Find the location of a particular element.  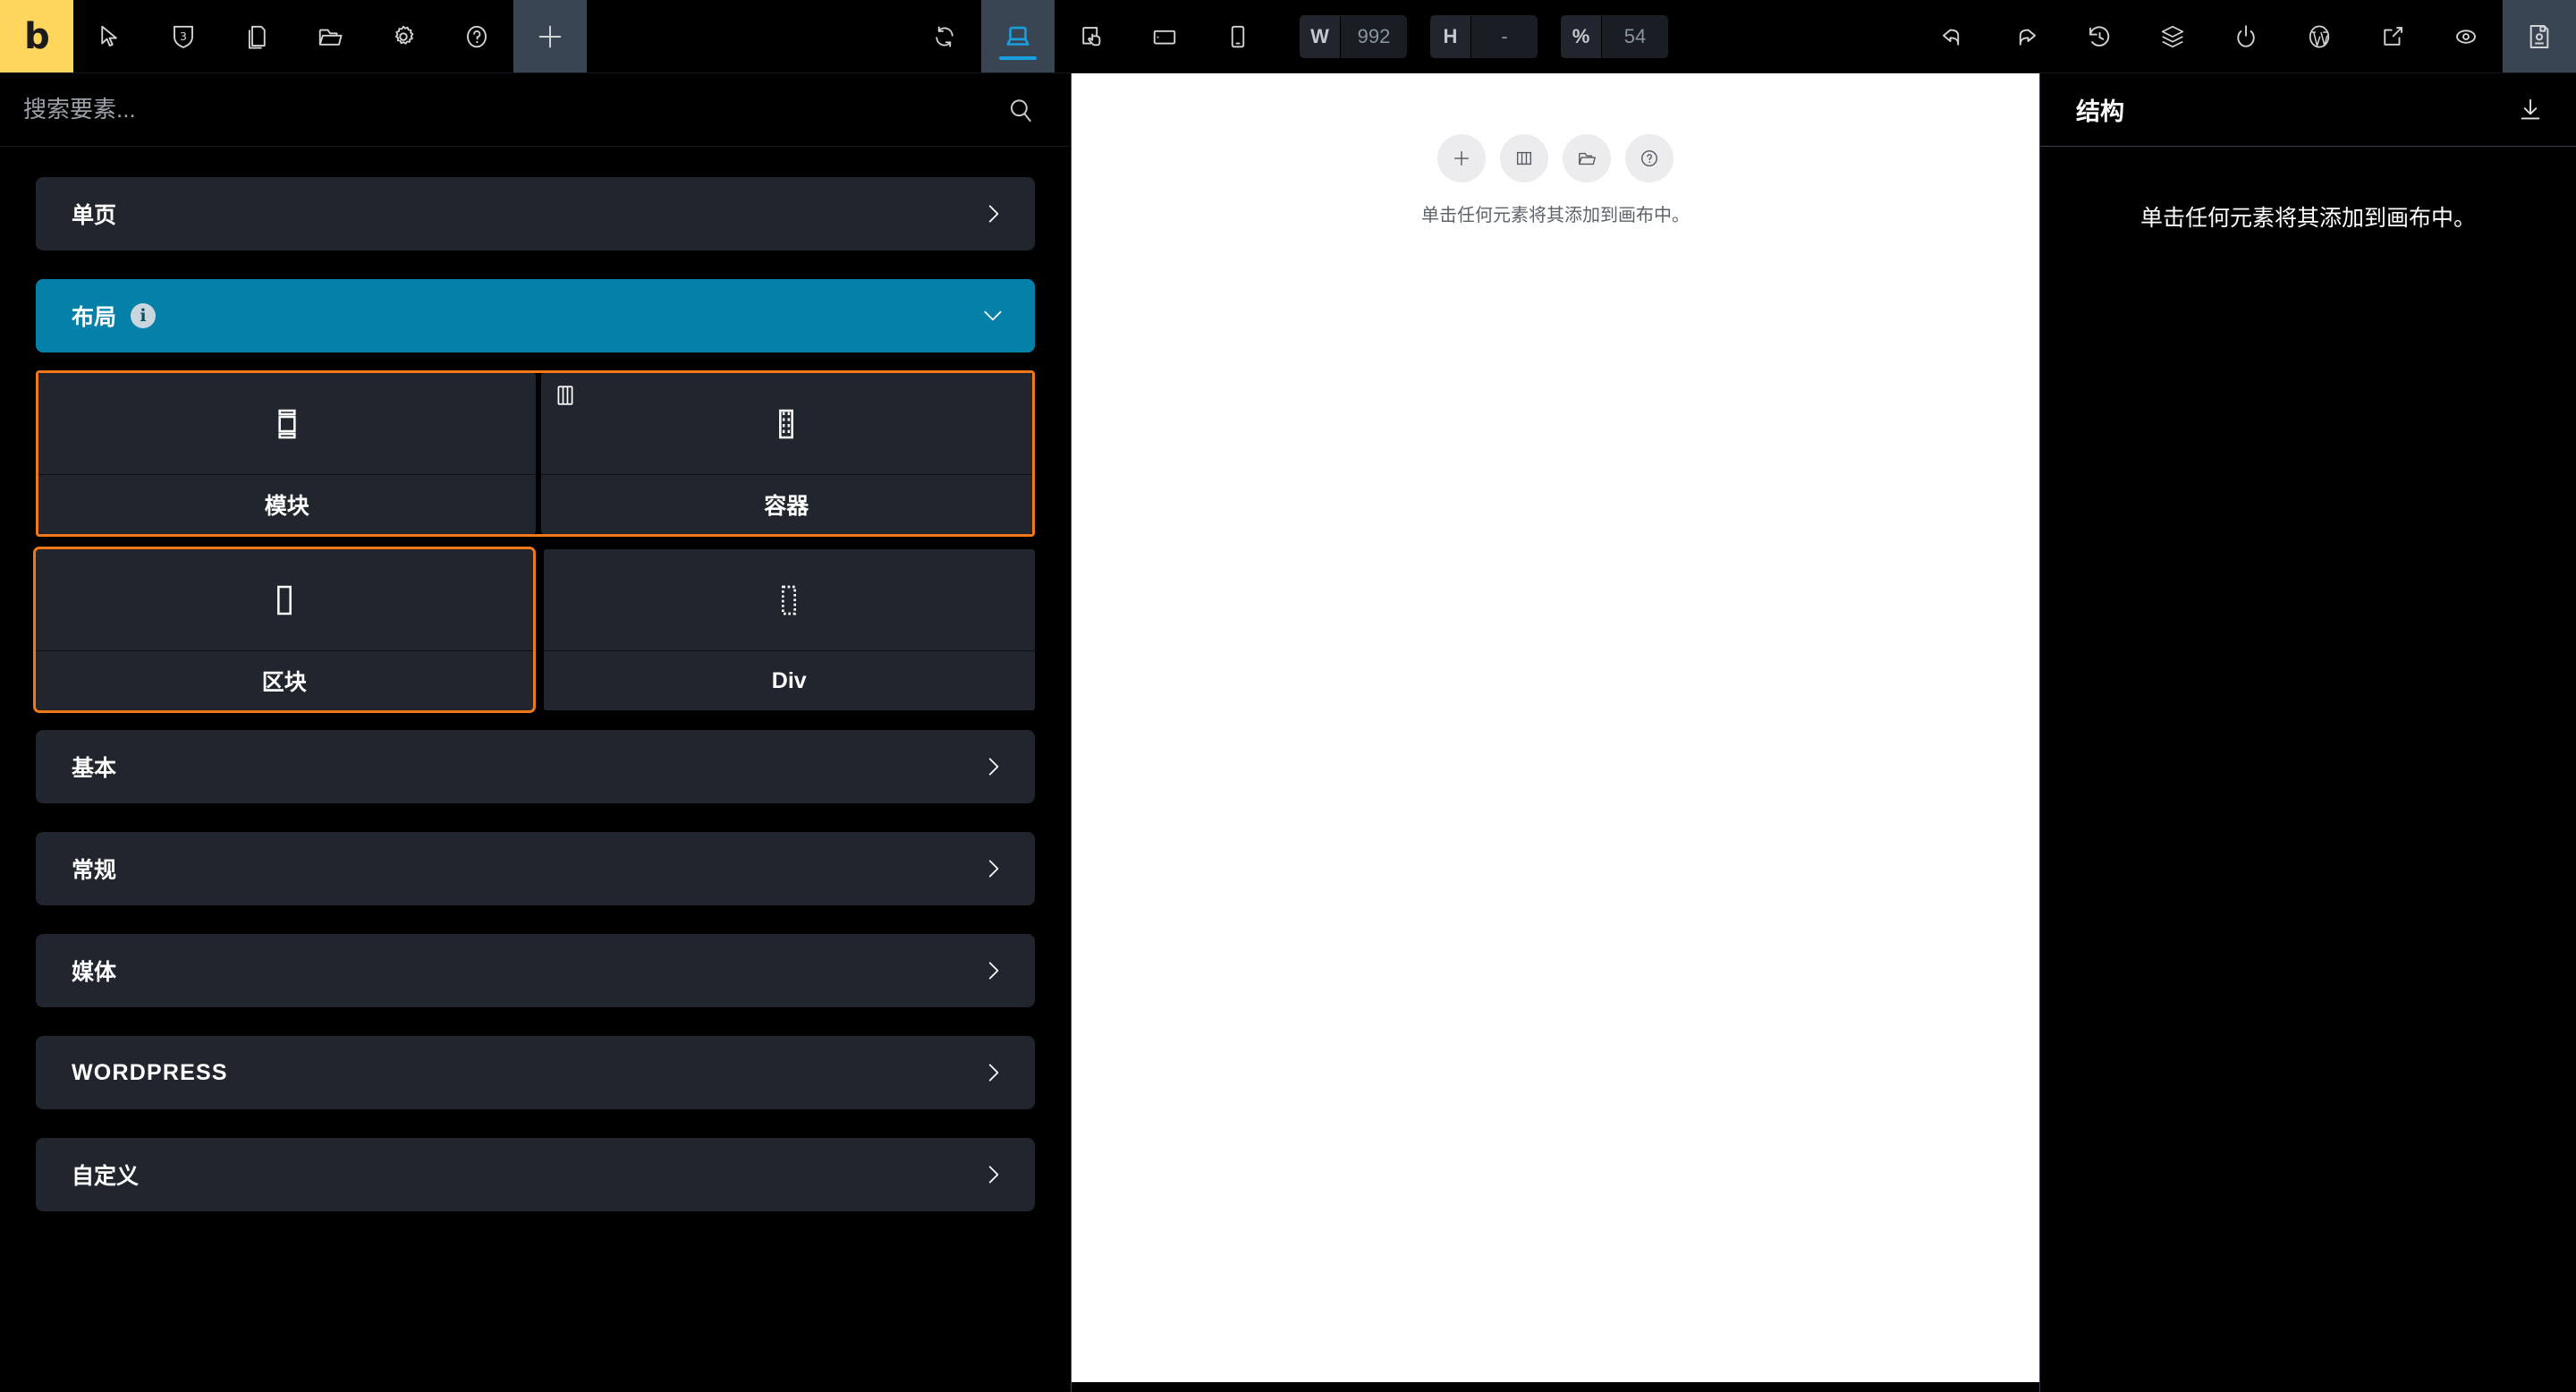

gear-icon is located at coordinates (403, 36).